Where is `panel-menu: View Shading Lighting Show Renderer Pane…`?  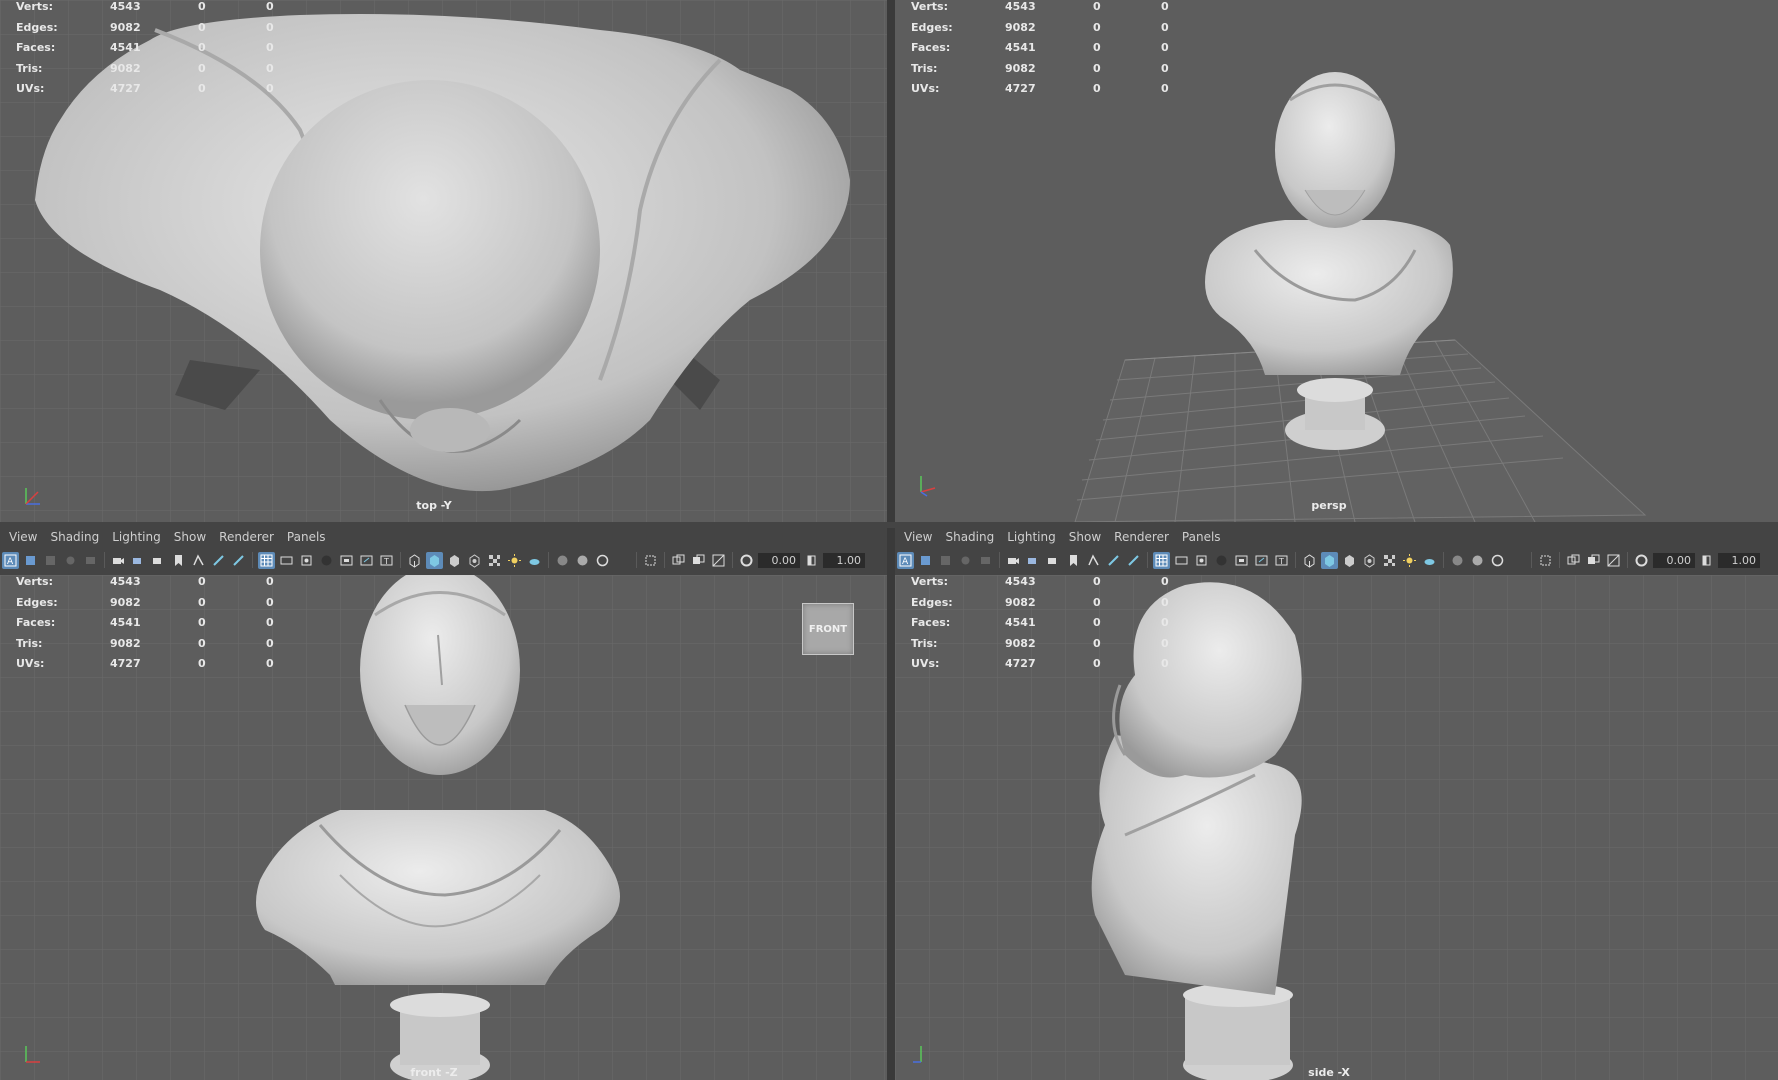 panel-menu: View Shading Lighting Show Renderer Pane… is located at coordinates (1062, 537).